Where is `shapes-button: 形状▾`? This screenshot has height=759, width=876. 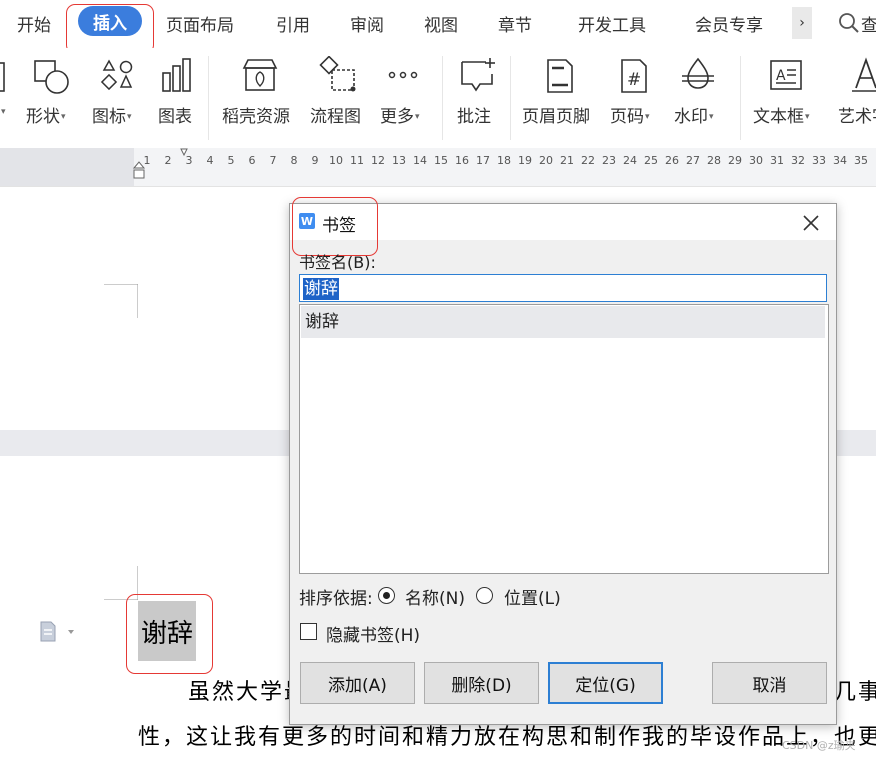
shapes-button: 形状▾ is located at coordinates (50, 98).